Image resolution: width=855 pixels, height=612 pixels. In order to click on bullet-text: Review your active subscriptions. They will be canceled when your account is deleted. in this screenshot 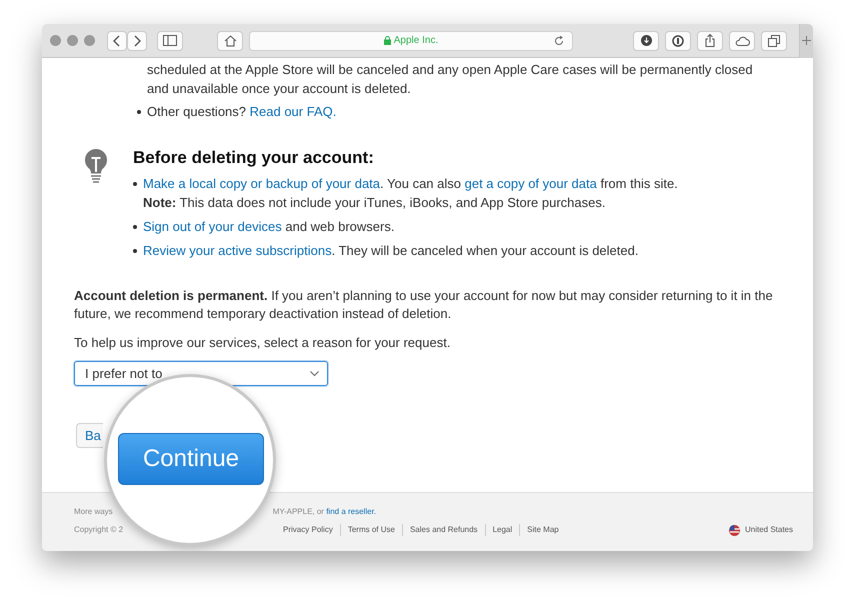, I will do `click(390, 251)`.